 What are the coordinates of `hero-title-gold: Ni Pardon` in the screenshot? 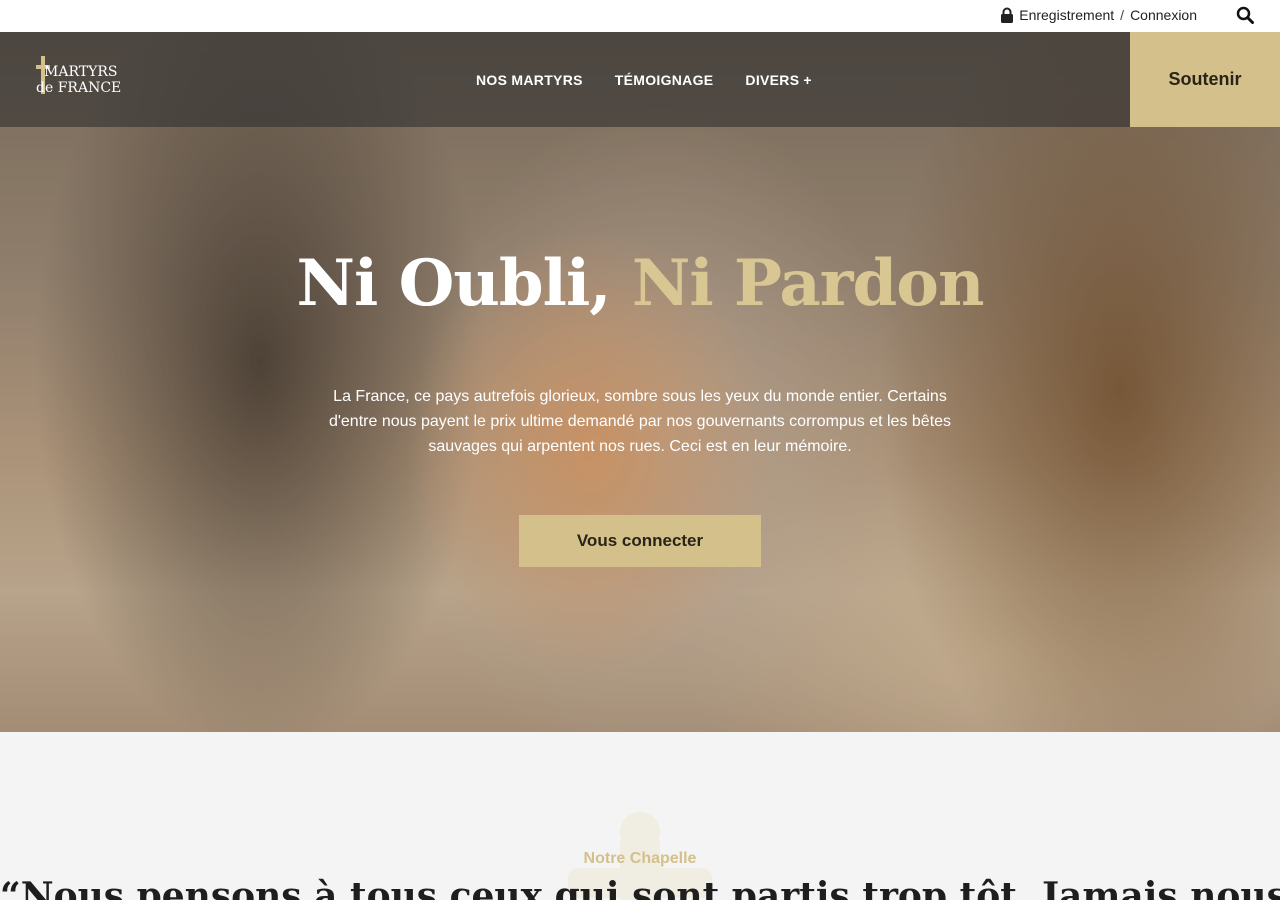 It's located at (808, 283).